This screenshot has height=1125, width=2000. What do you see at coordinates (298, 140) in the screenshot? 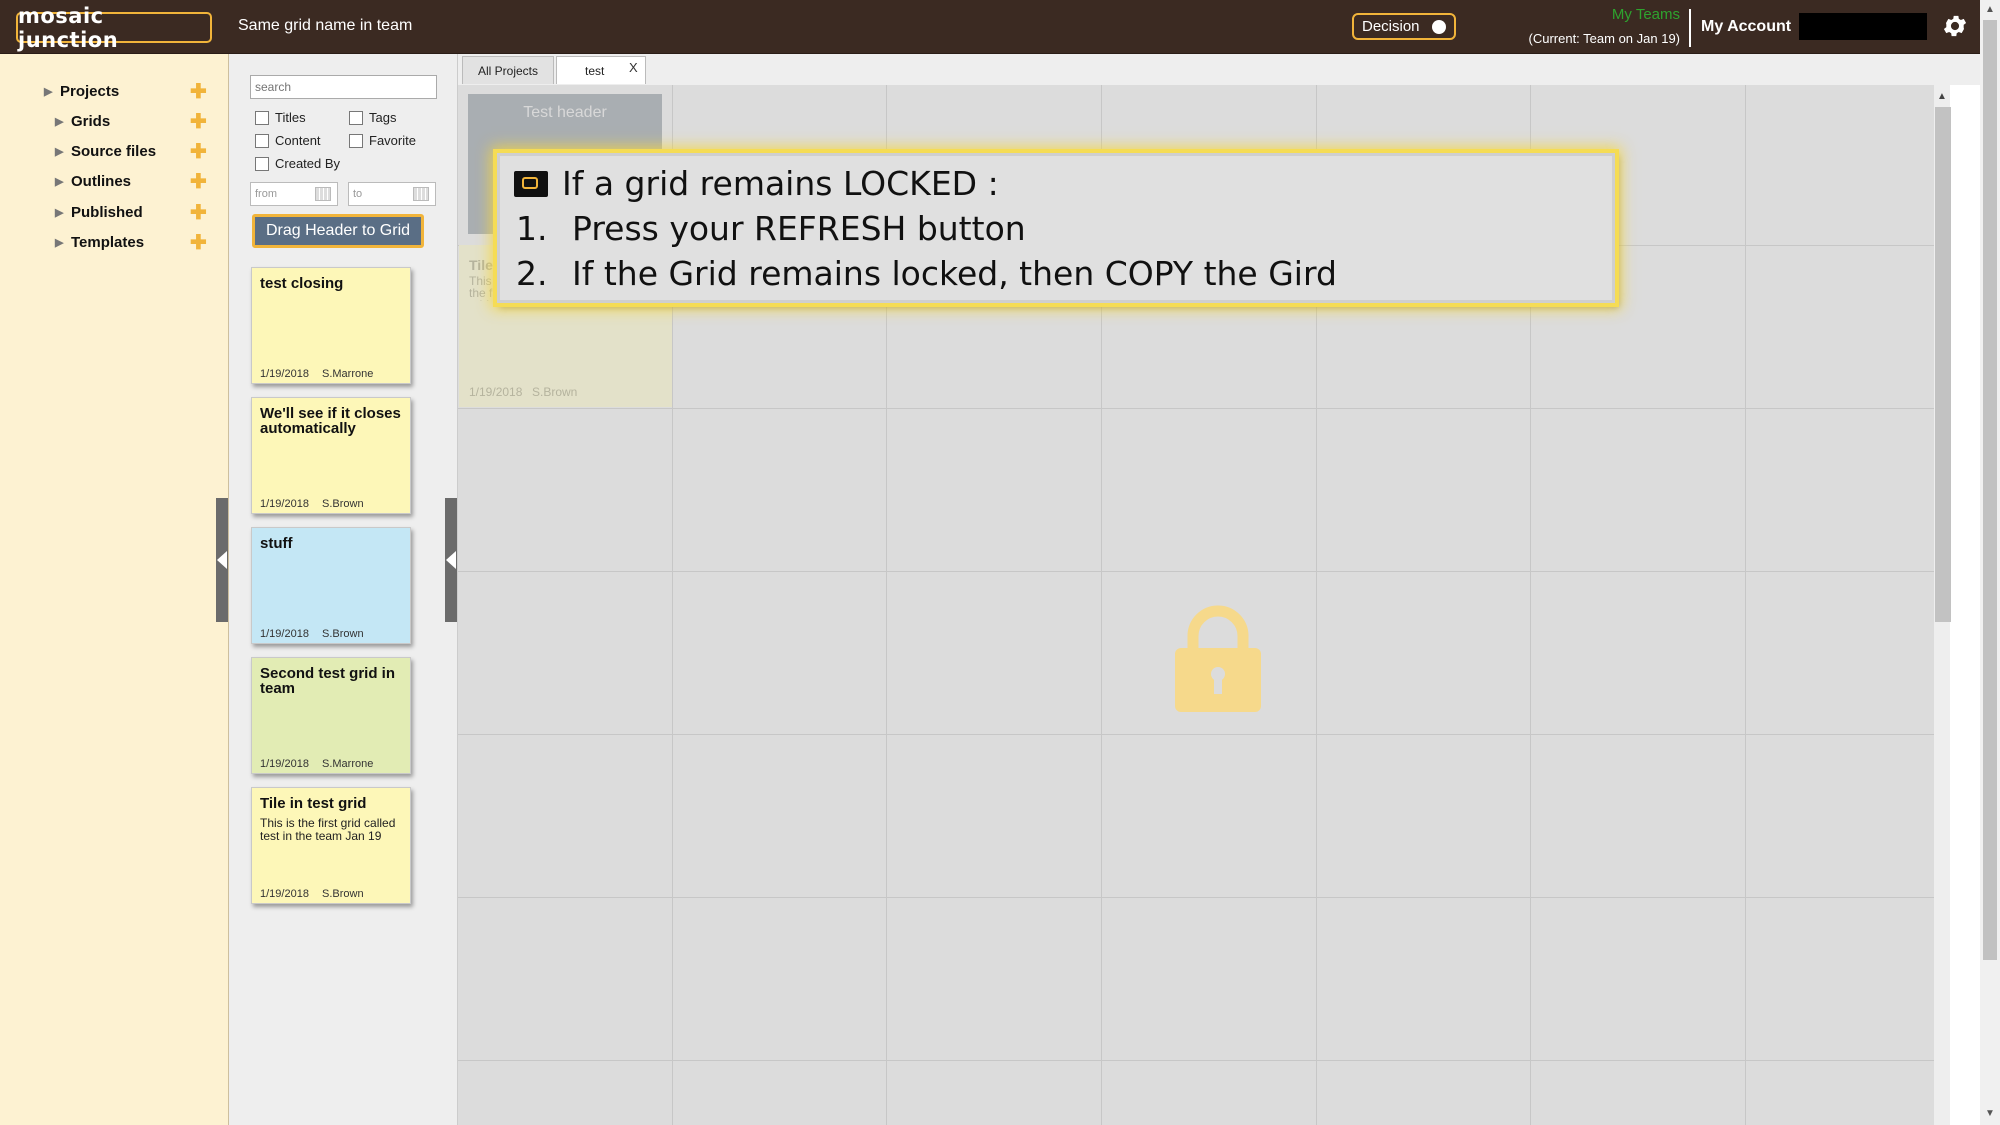
I see `checkbox-label: Content` at bounding box center [298, 140].